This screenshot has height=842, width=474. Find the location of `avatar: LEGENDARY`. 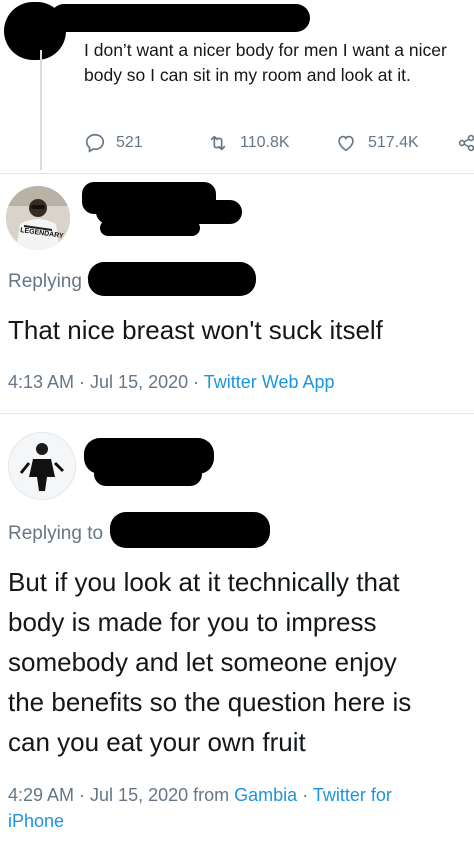

avatar: LEGENDARY is located at coordinates (38, 218).